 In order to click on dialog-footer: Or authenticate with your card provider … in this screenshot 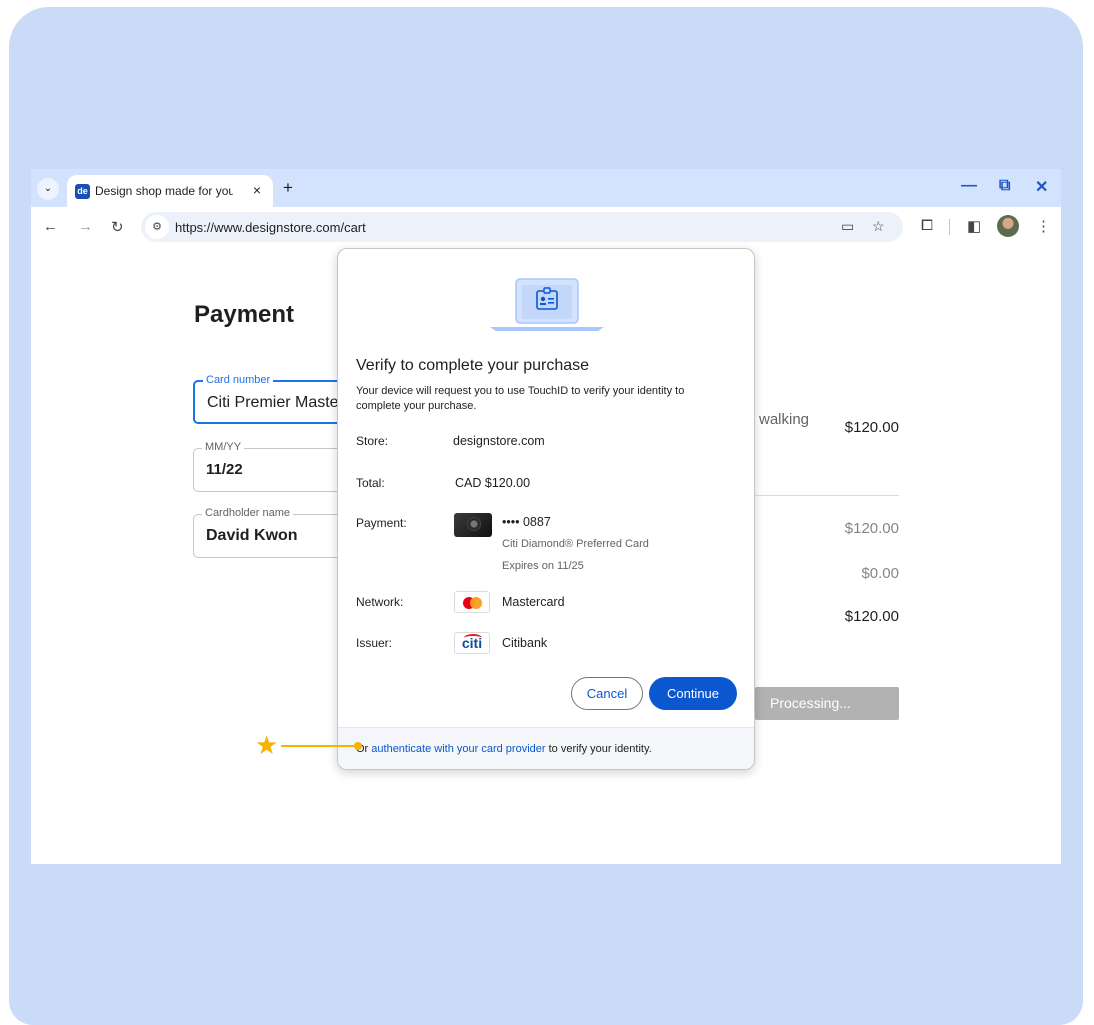, I will do `click(546, 748)`.